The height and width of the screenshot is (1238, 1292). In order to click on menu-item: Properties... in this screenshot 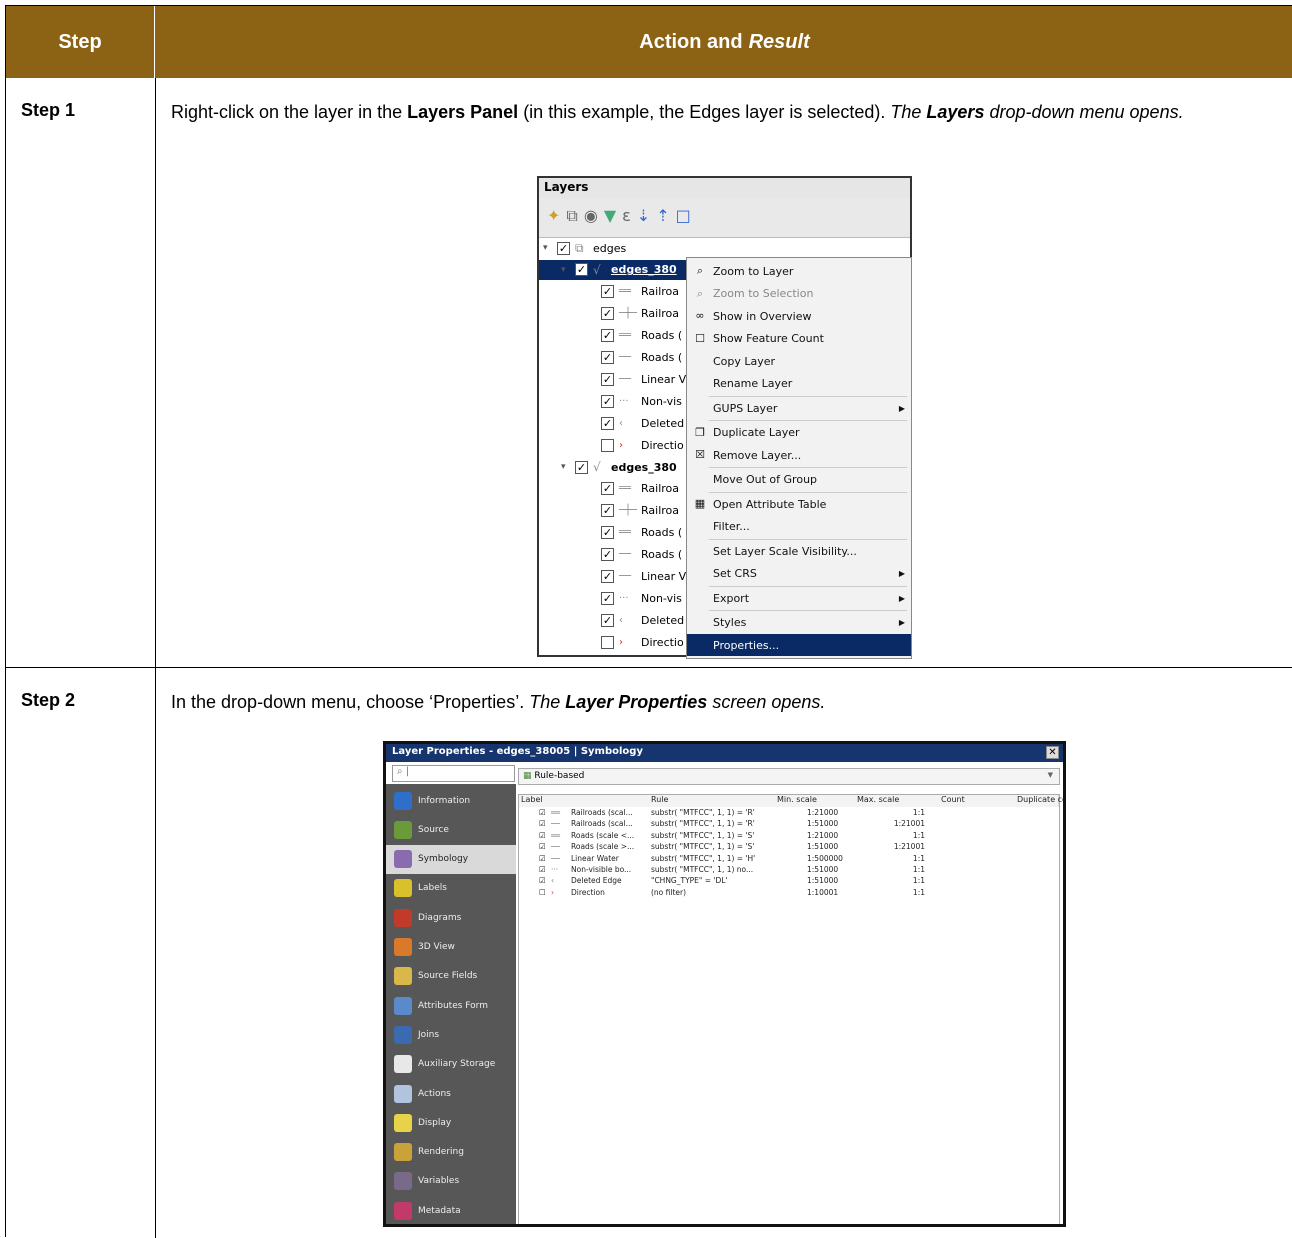, I will do `click(799, 645)`.